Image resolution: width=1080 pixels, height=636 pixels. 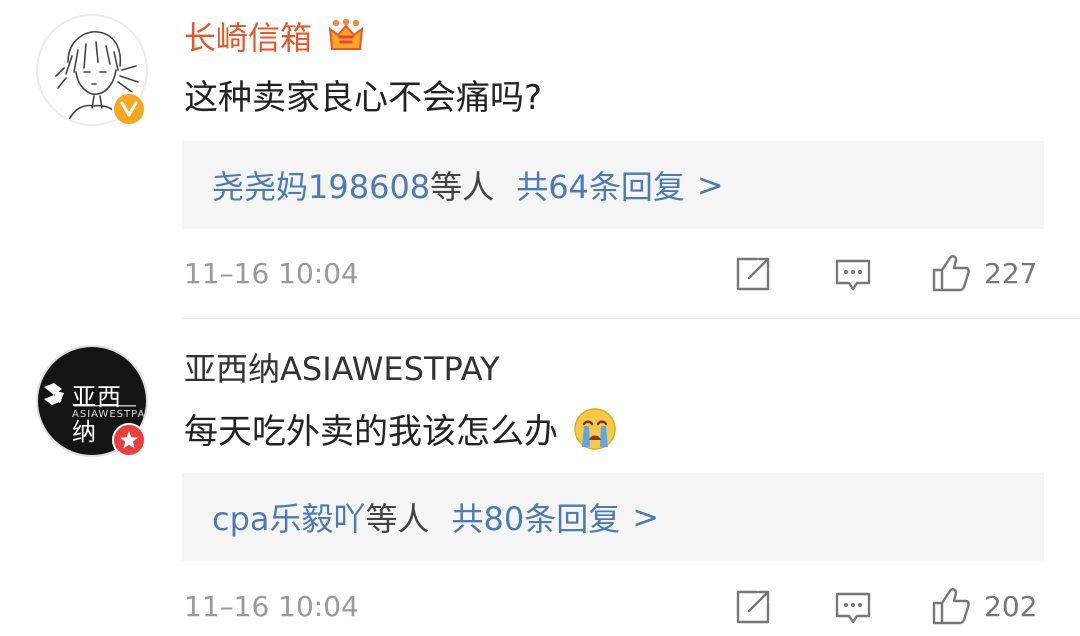 What do you see at coordinates (248, 38) in the screenshot?
I see `username-text: 长崎信箱` at bounding box center [248, 38].